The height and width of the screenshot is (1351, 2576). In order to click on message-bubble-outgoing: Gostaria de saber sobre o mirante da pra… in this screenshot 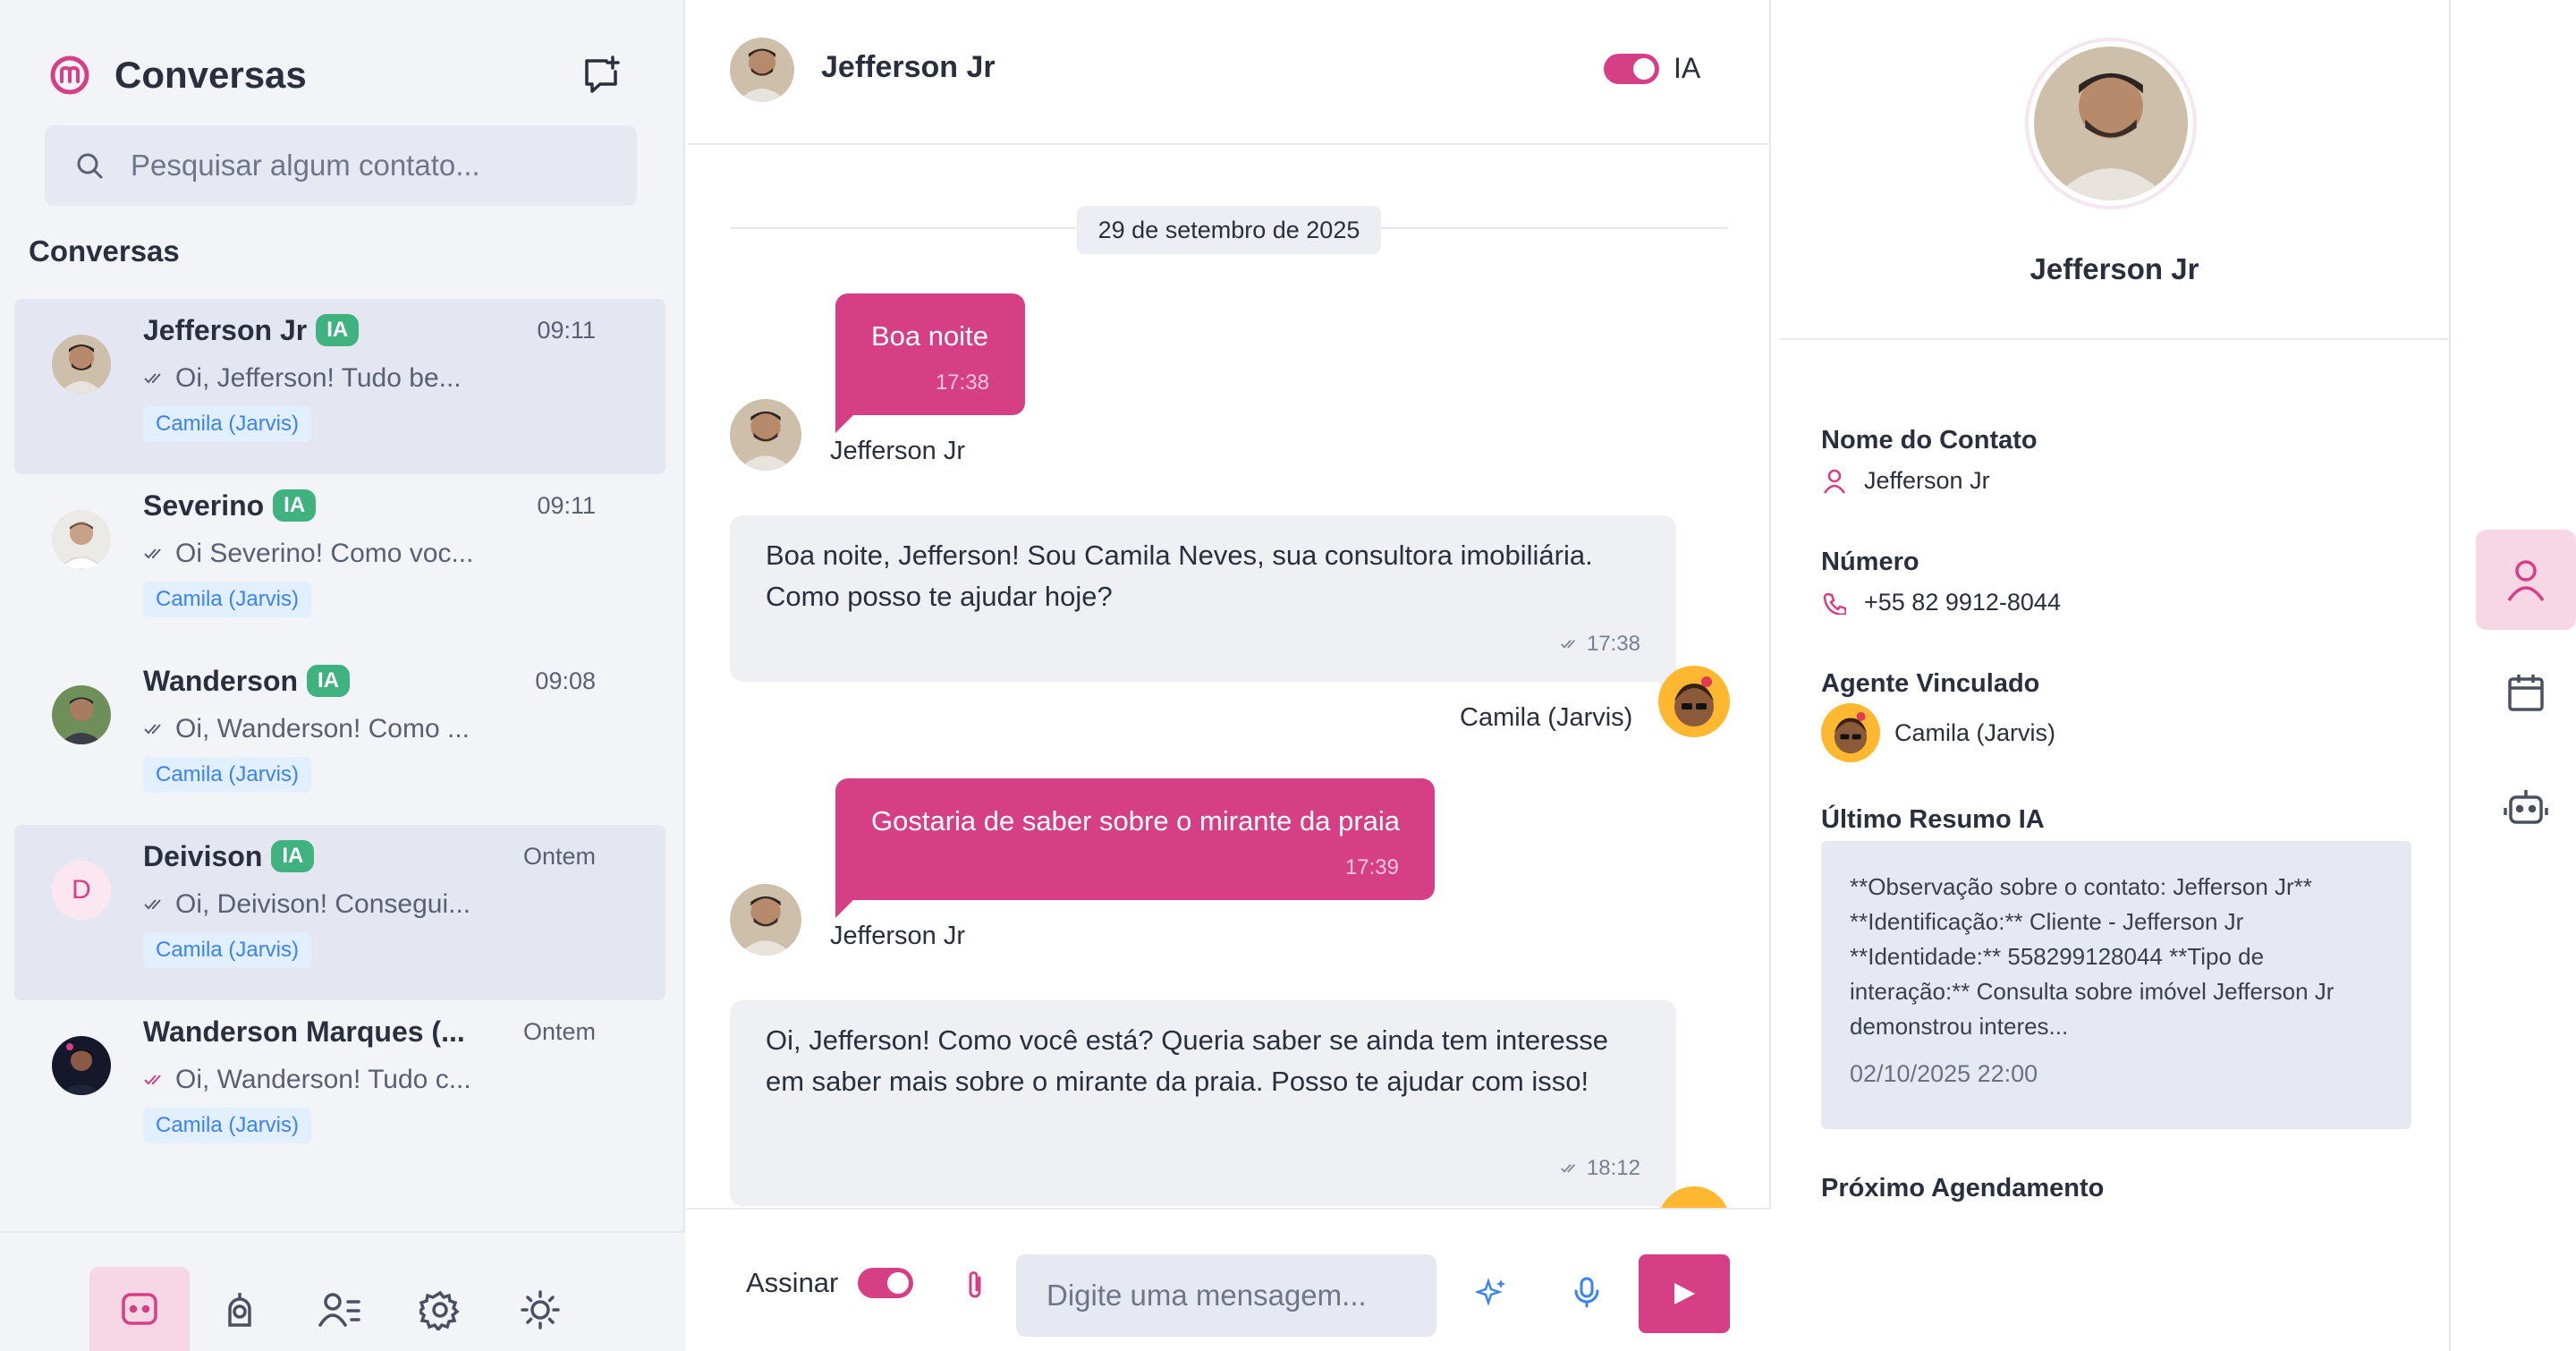, I will do `click(1135, 848)`.